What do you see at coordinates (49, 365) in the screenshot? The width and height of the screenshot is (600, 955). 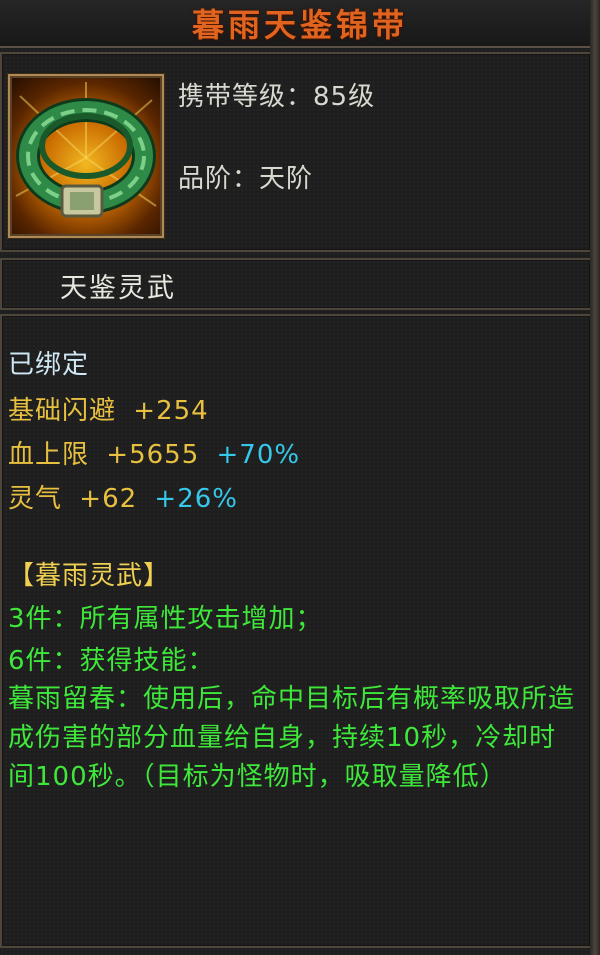 I see `bound-status: 已绑定` at bounding box center [49, 365].